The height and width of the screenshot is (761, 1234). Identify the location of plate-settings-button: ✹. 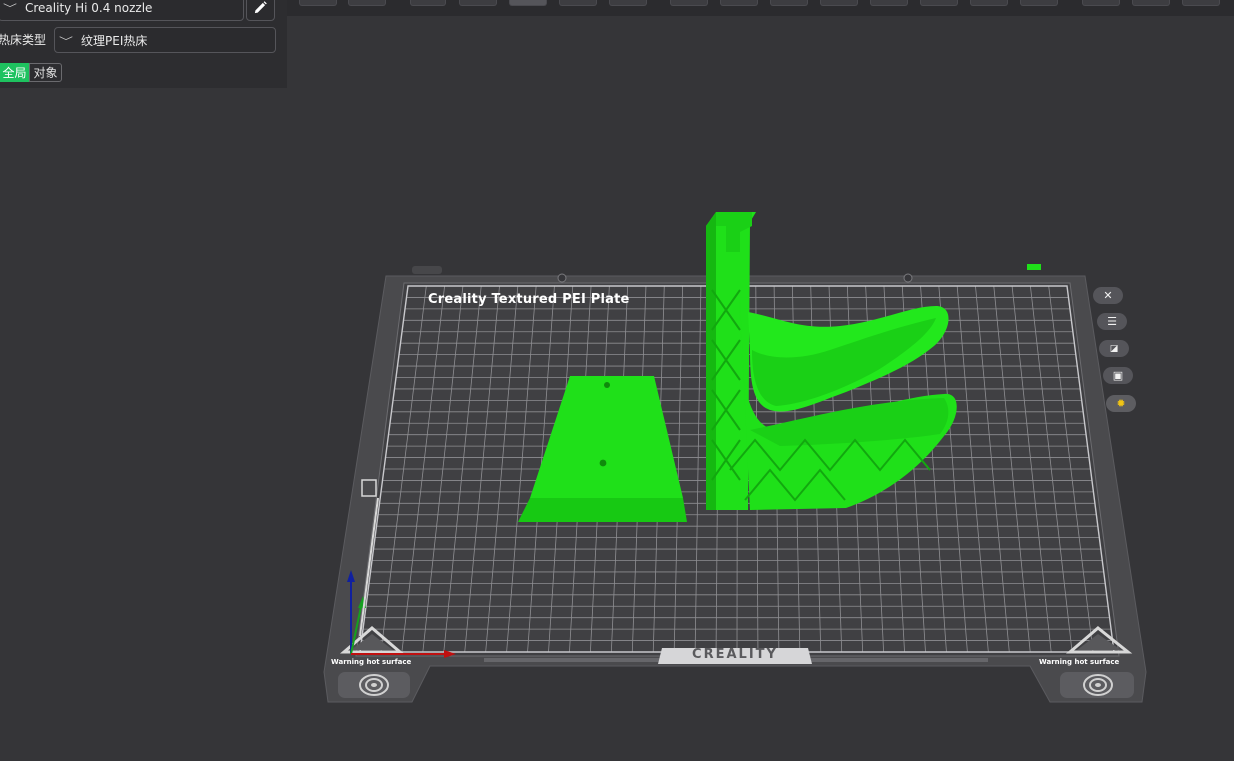
(1121, 403).